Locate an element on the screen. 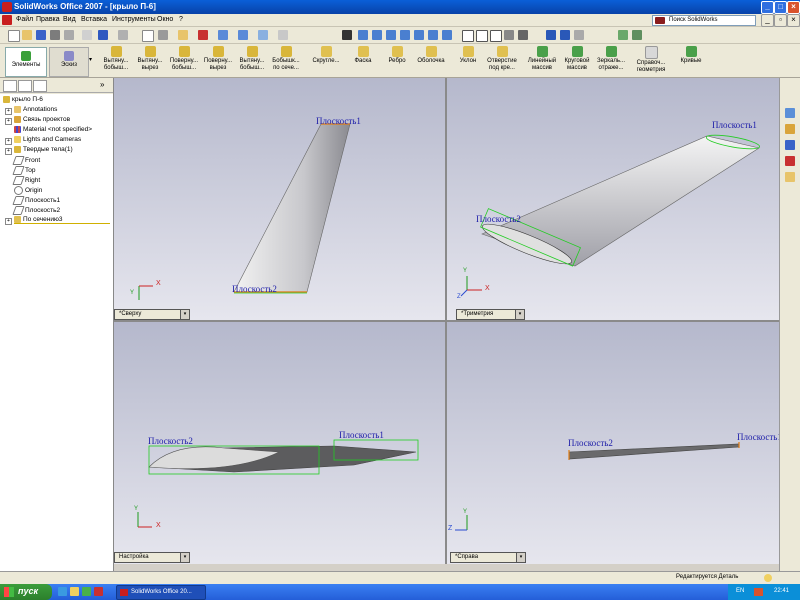 The image size is (800, 600). select-arrow-icon is located at coordinates (148, 36).